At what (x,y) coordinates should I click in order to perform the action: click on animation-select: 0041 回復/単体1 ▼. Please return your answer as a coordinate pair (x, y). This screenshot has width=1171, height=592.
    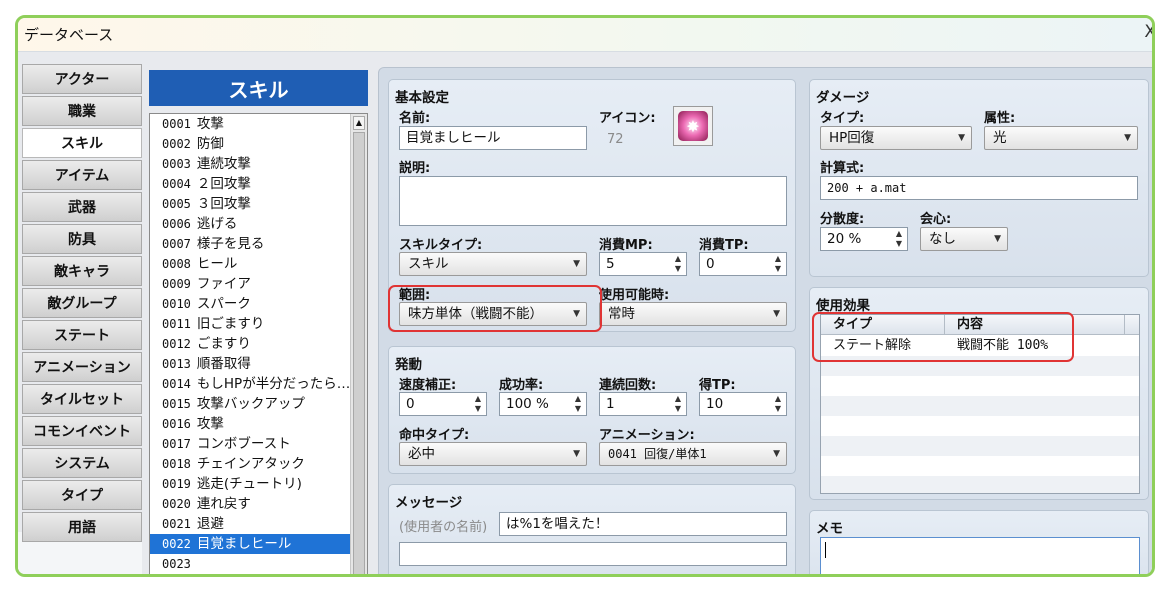
    Looking at the image, I should click on (693, 454).